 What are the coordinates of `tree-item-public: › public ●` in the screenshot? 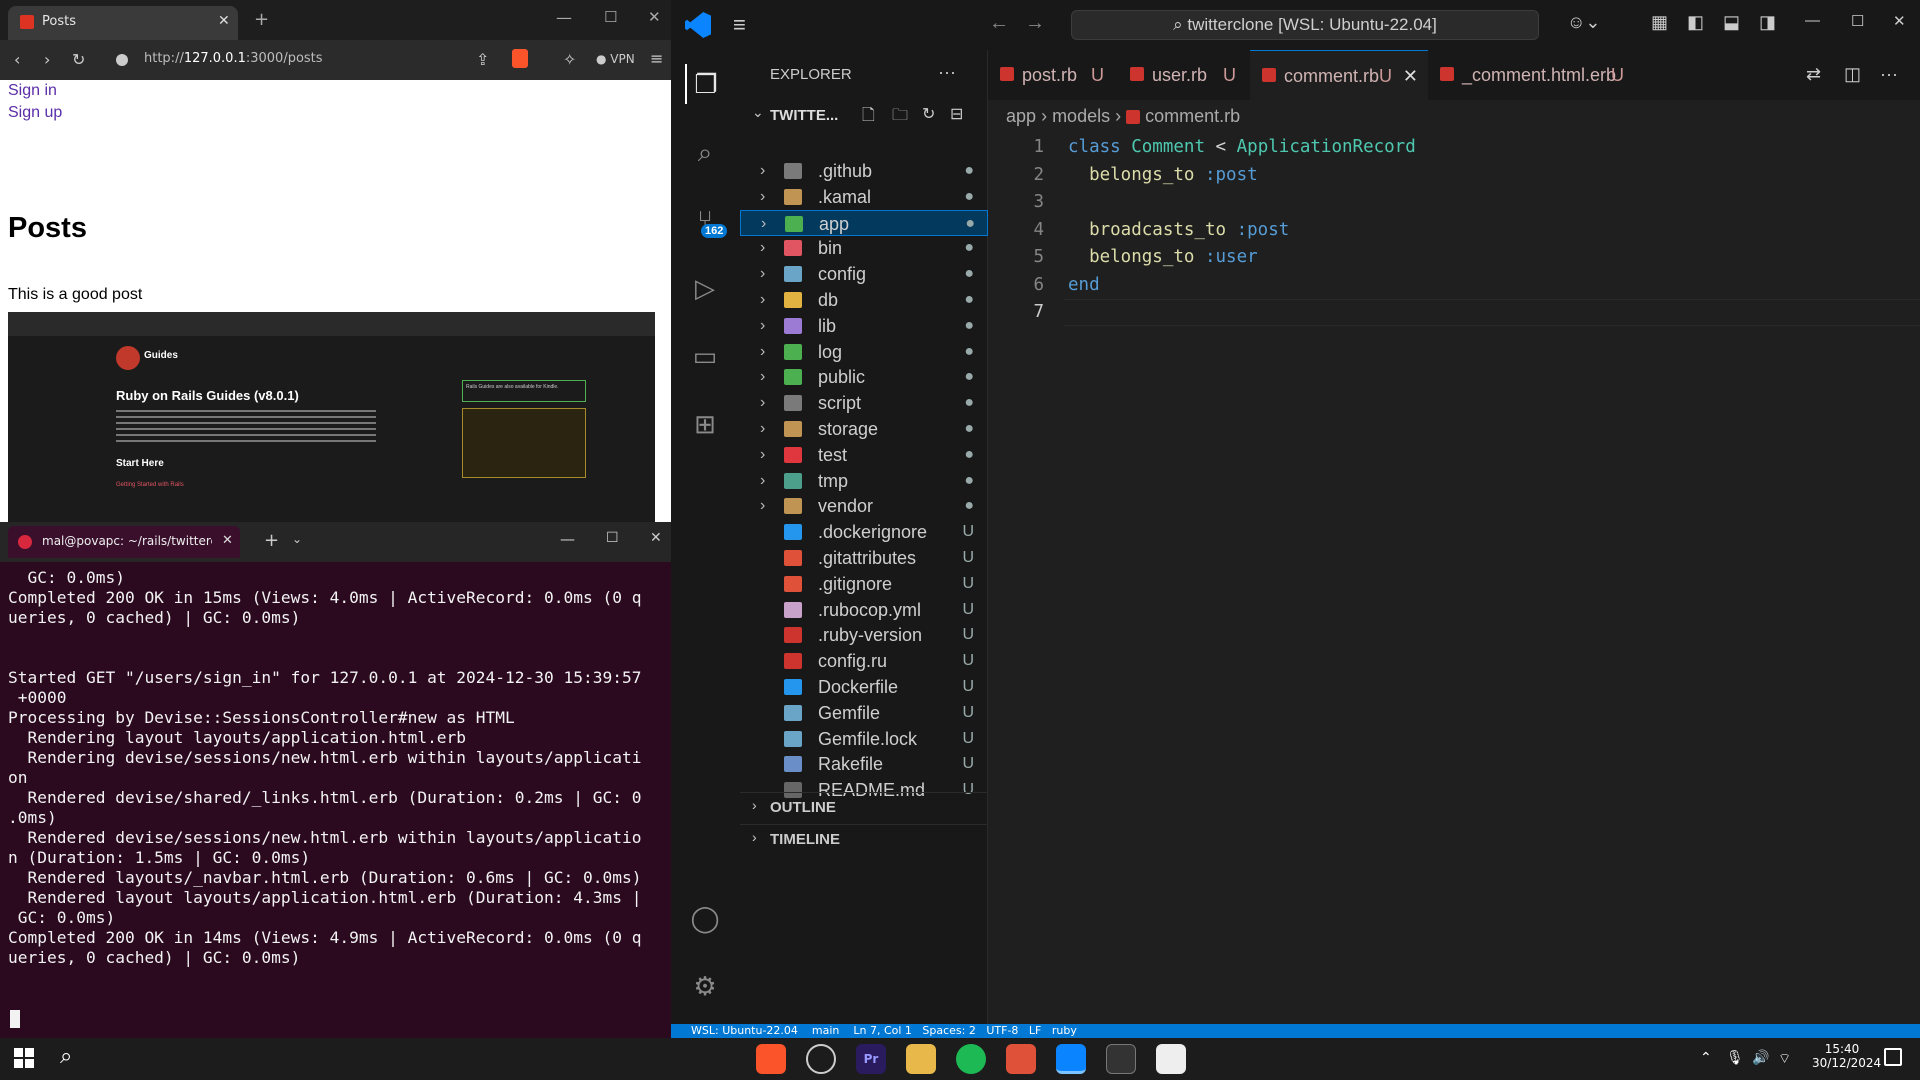 It's located at (864, 377).